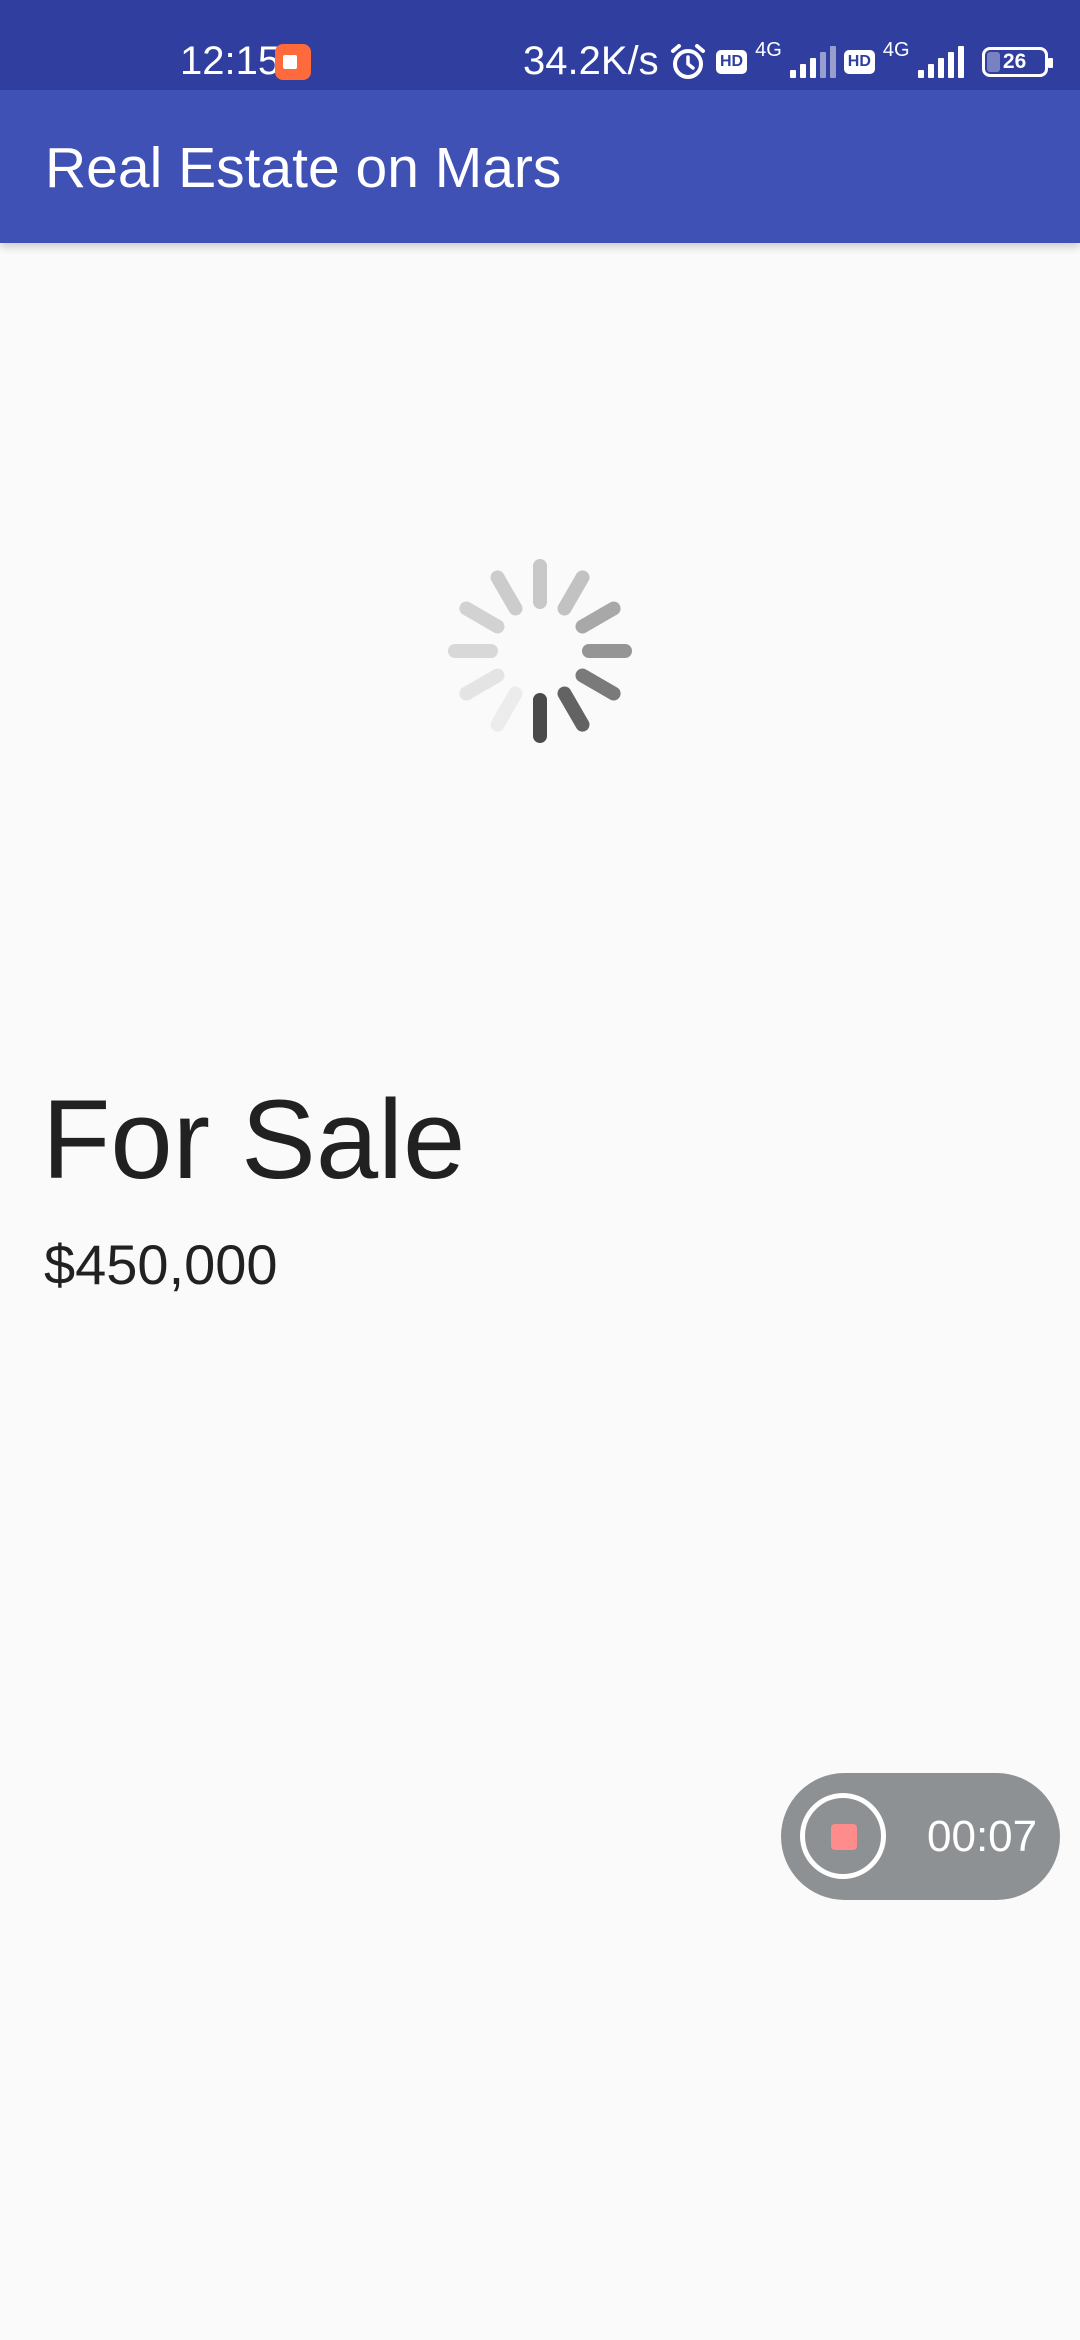 Image resolution: width=1080 pixels, height=2340 pixels. I want to click on app-title: Real Estate on Mars, so click(303, 168).